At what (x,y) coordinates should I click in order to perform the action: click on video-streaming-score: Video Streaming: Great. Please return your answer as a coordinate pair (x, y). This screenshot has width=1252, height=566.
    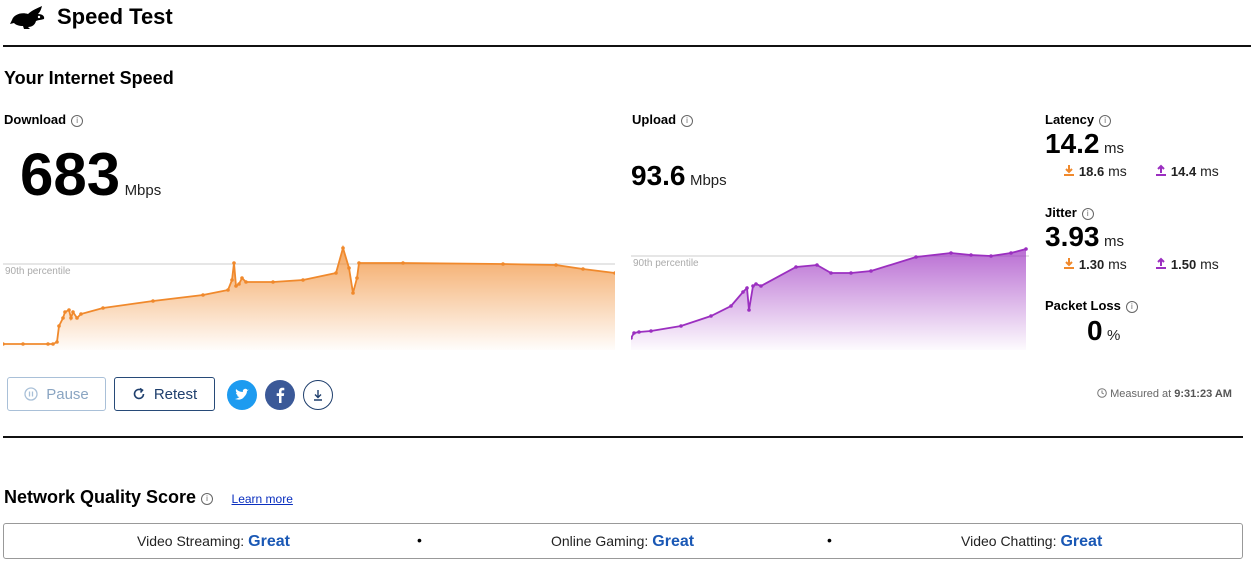
    Looking at the image, I should click on (213, 542).